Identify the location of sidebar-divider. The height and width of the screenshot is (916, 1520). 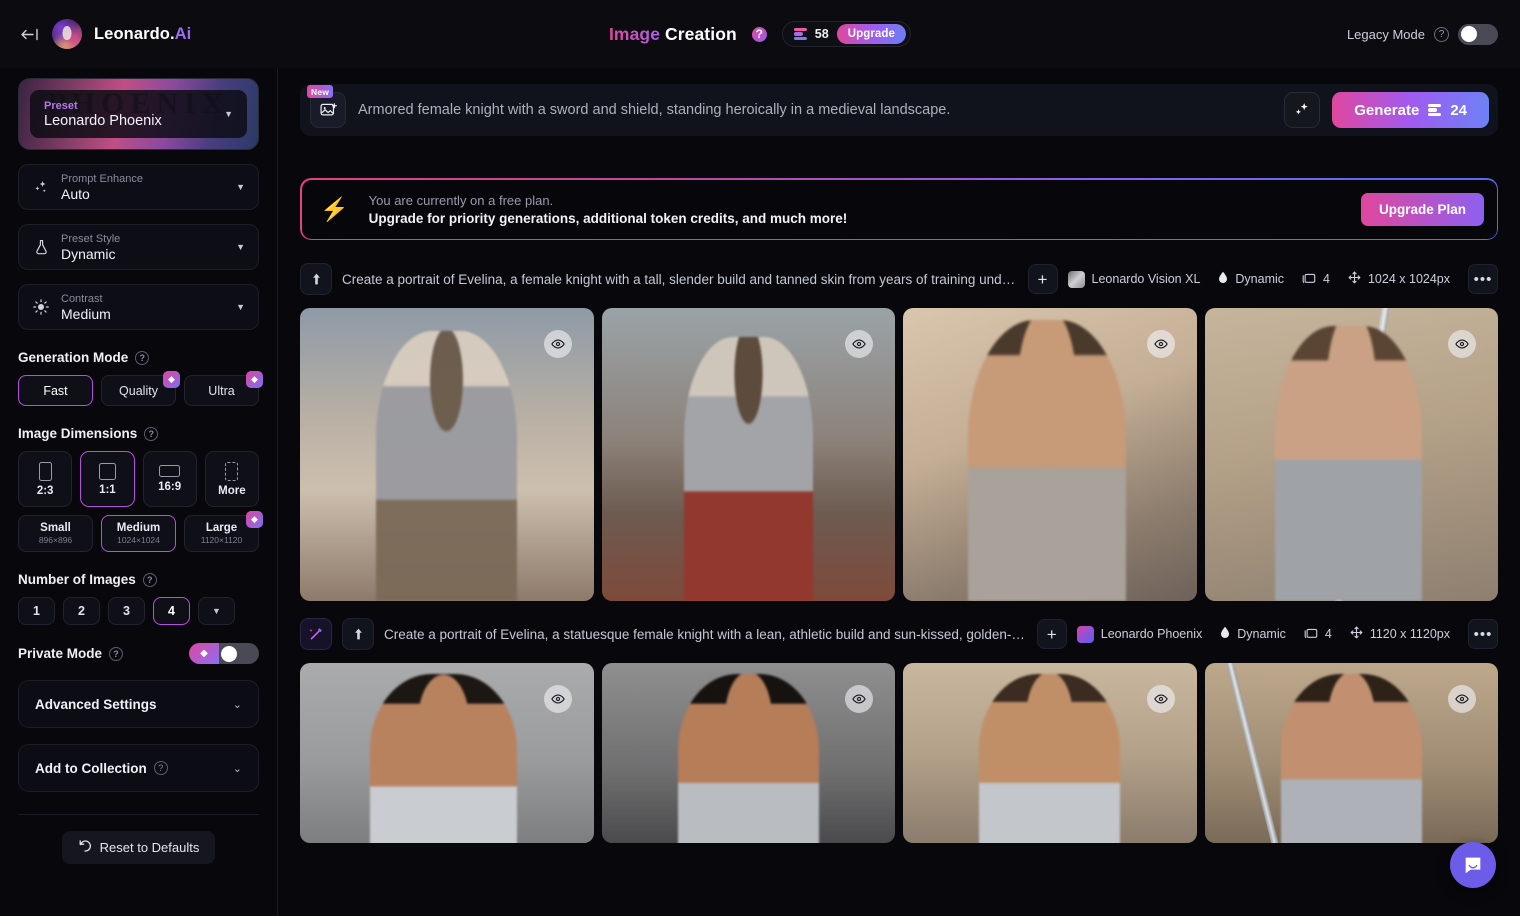
(138, 814).